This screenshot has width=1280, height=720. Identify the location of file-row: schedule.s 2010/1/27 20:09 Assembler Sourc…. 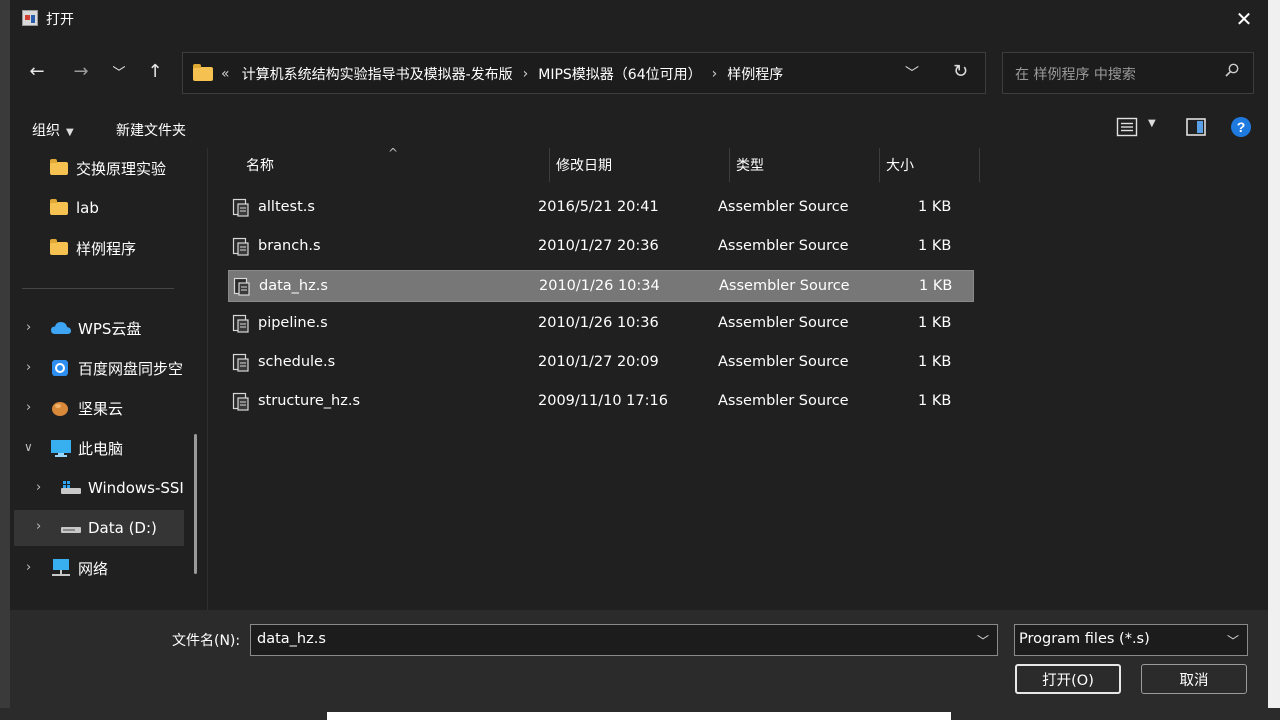
(601, 363).